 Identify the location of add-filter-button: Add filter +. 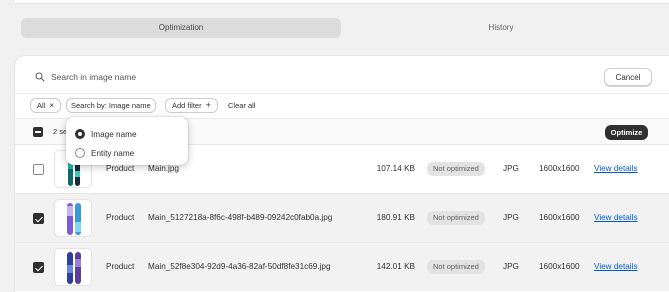
(191, 105).